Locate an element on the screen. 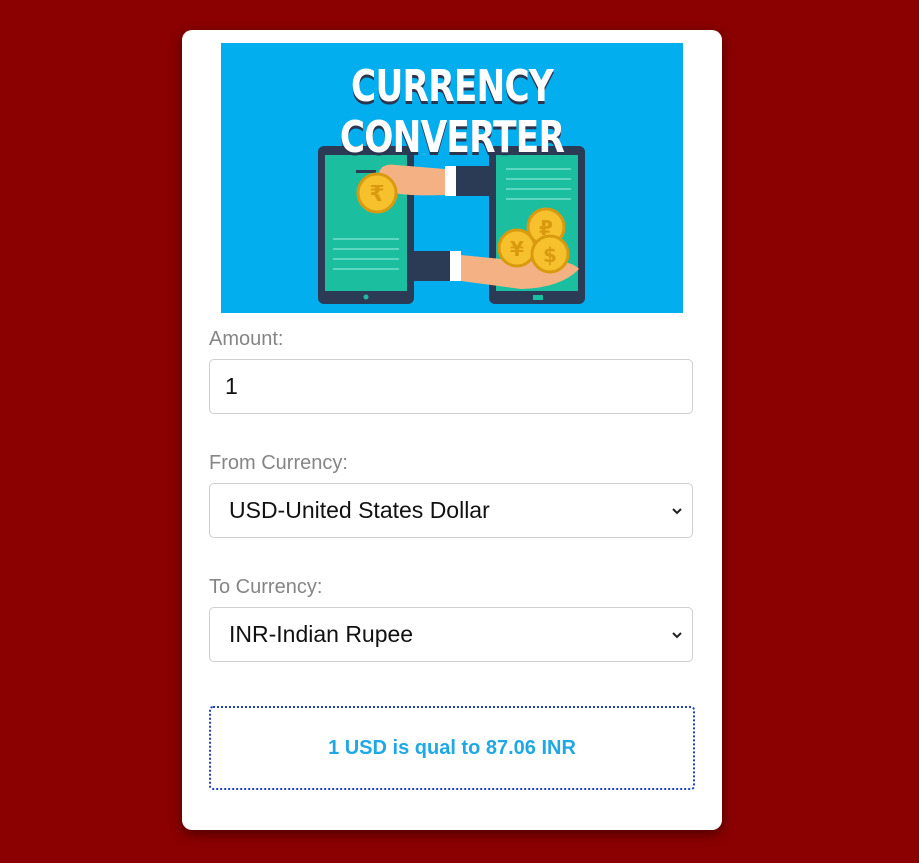 The width and height of the screenshot is (919, 863). to-currency-select: INR-Indian Rupee is located at coordinates (451, 634).